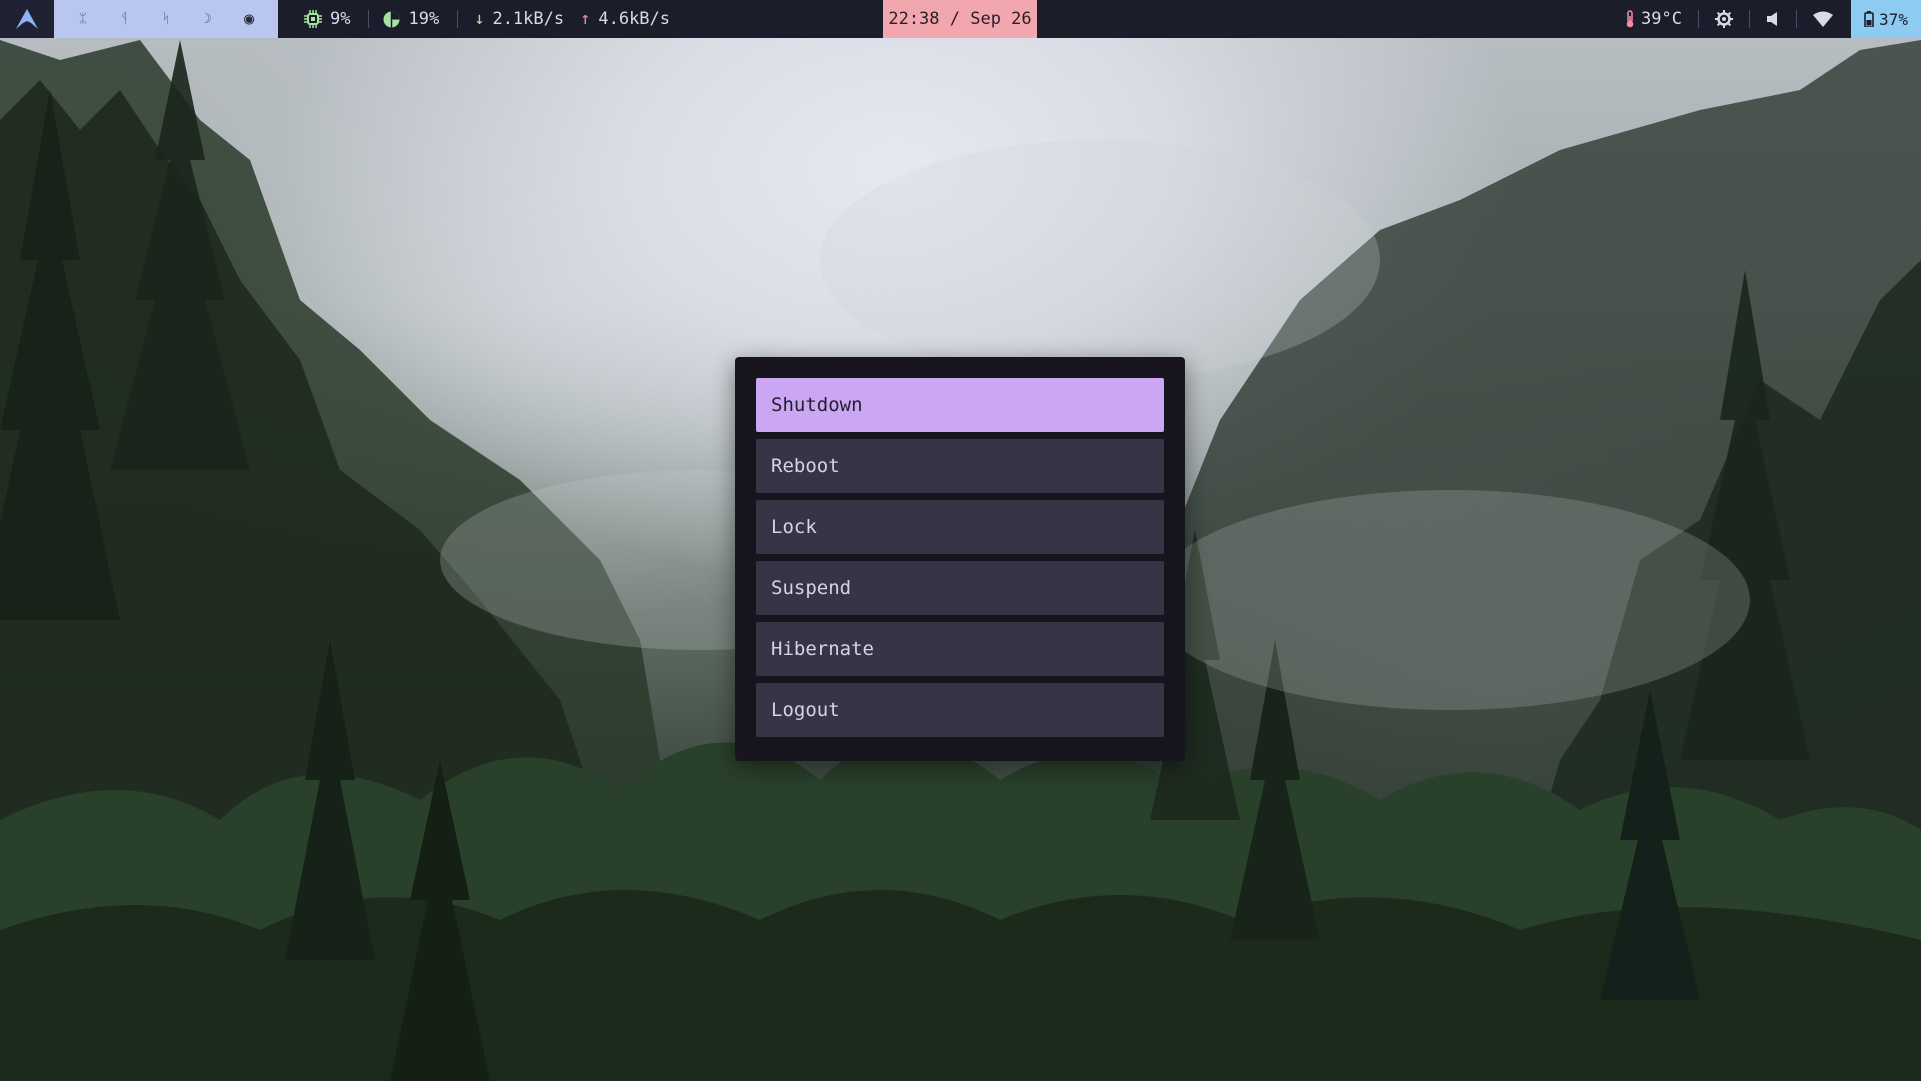  I want to click on arrow-down-icon: ↓, so click(479, 19).